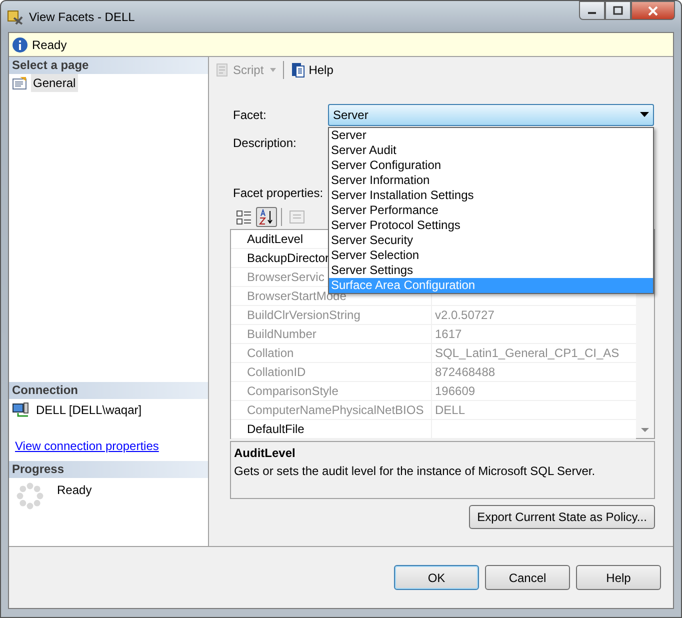  What do you see at coordinates (298, 70) in the screenshot?
I see `help-book-icon` at bounding box center [298, 70].